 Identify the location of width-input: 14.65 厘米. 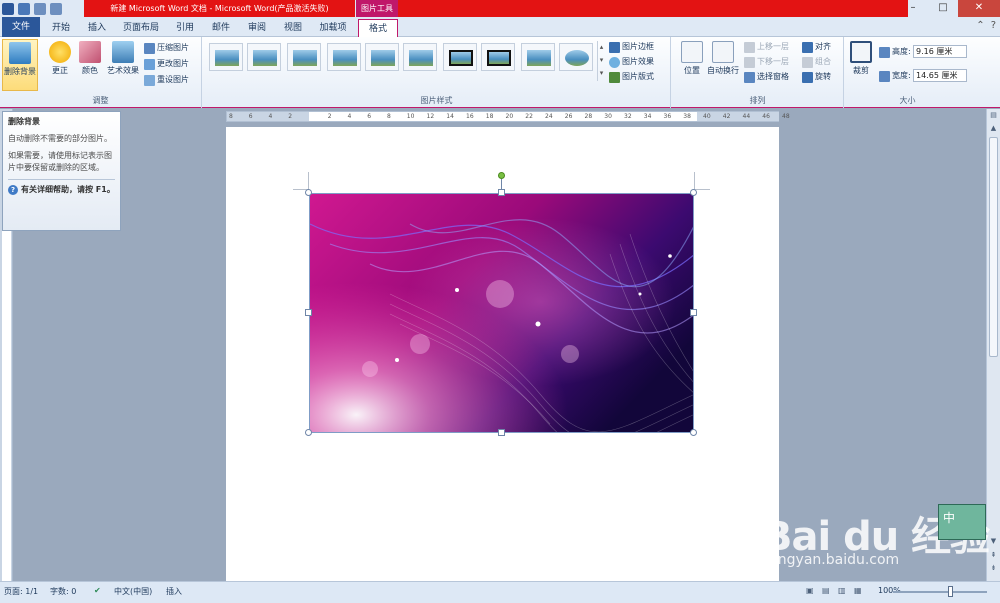
(940, 75).